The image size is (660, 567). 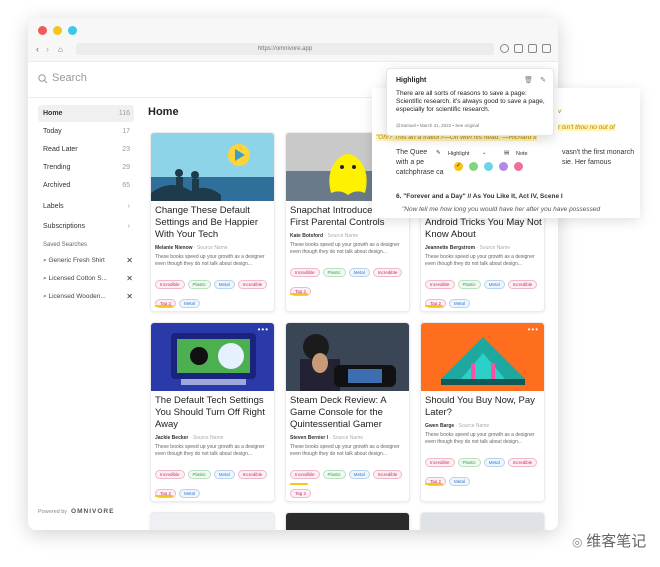 I want to click on share-icon, so click(x=518, y=48).